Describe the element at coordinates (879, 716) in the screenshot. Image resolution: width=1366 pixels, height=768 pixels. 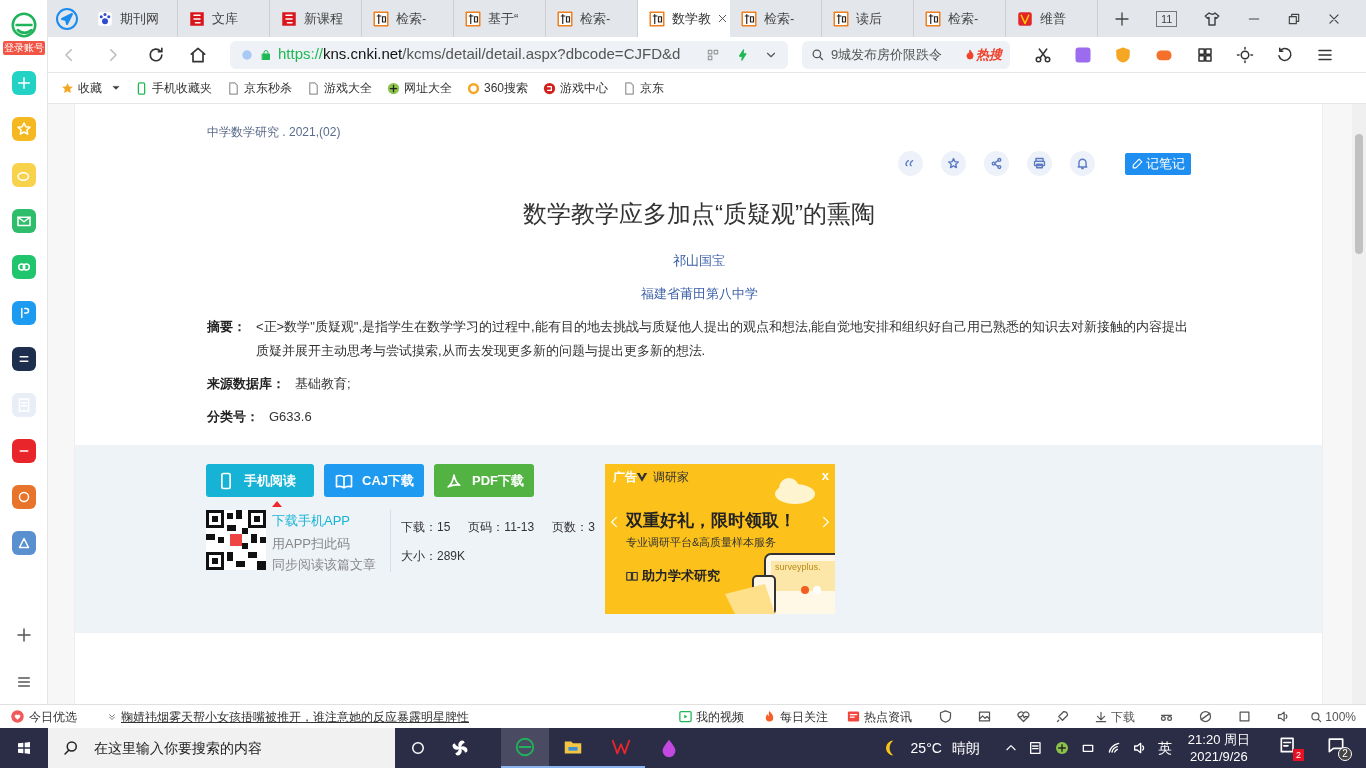
I see `status-link: 热点资讯` at that location.